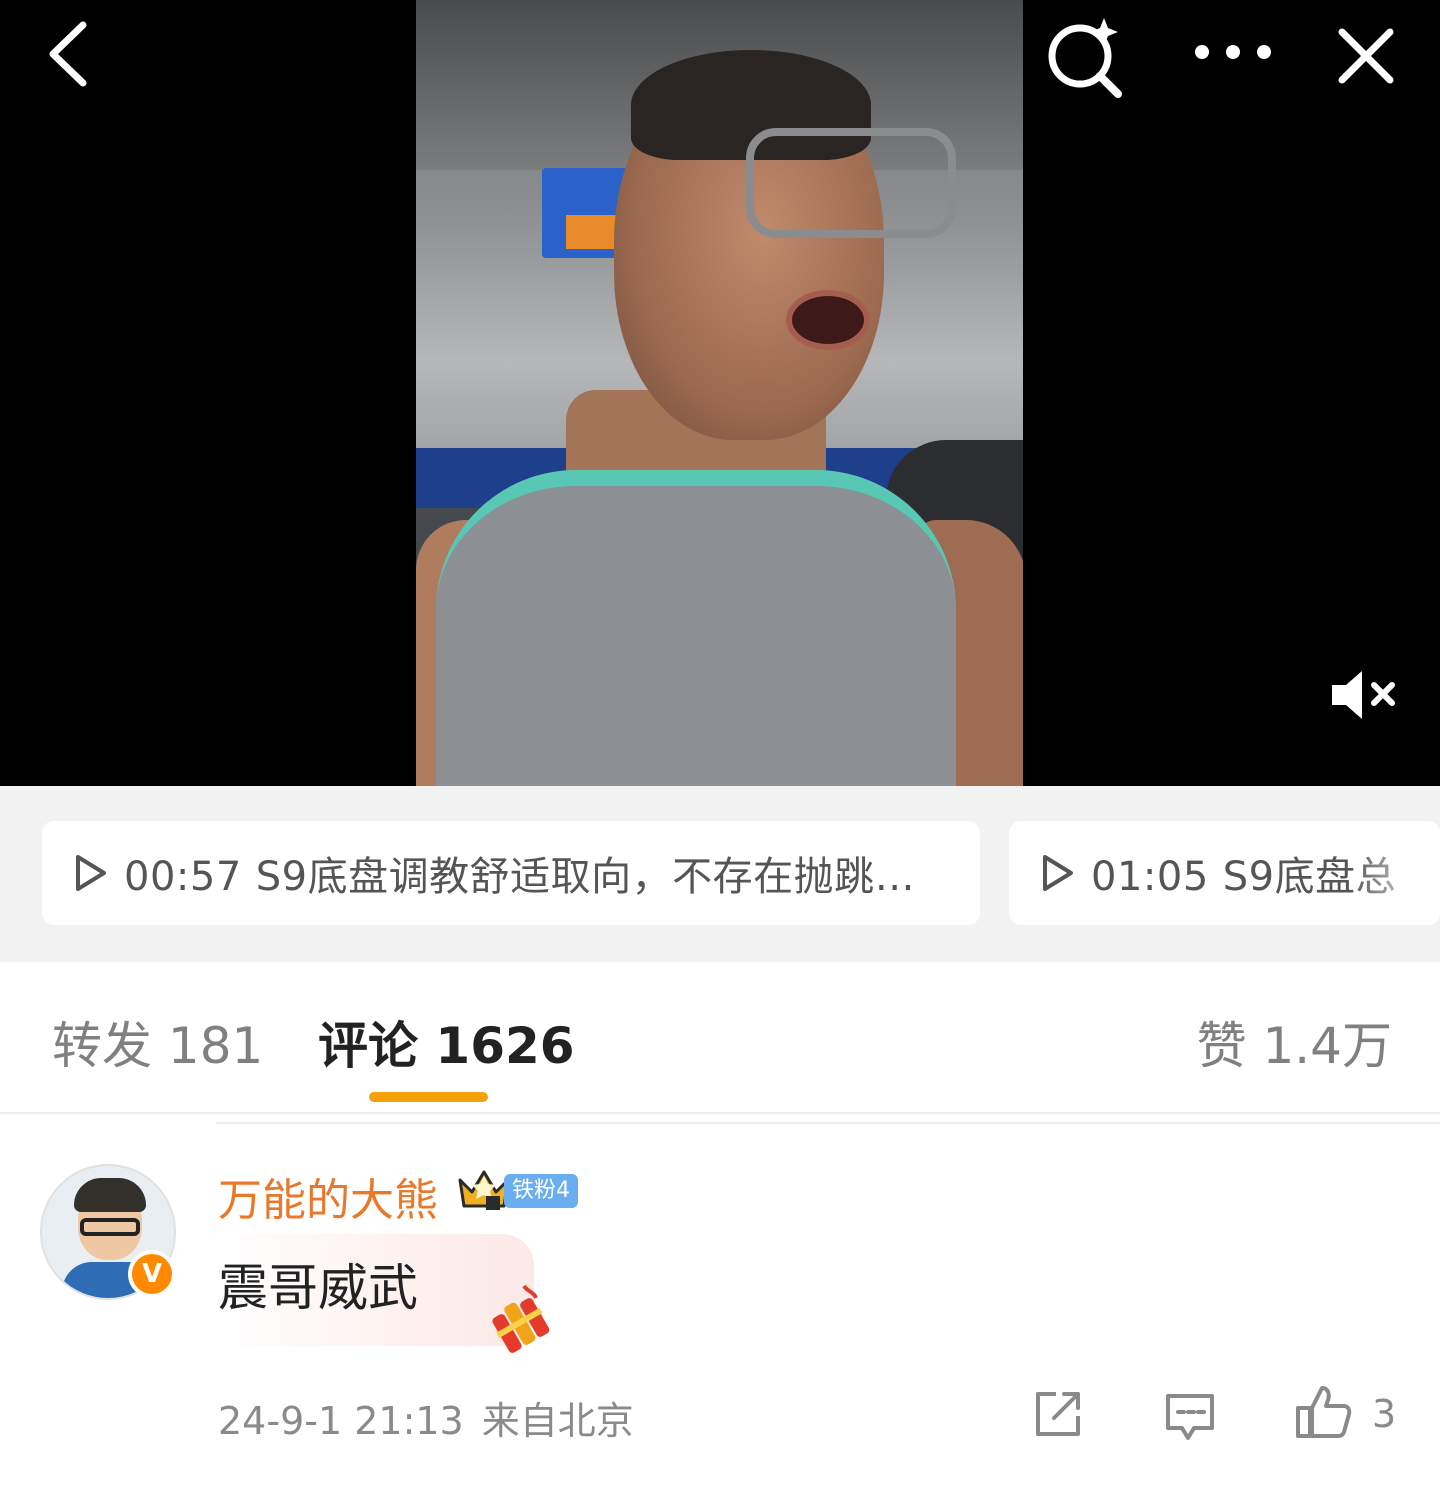 The image size is (1440, 1491). I want to click on avatar-hair, so click(110, 1195).